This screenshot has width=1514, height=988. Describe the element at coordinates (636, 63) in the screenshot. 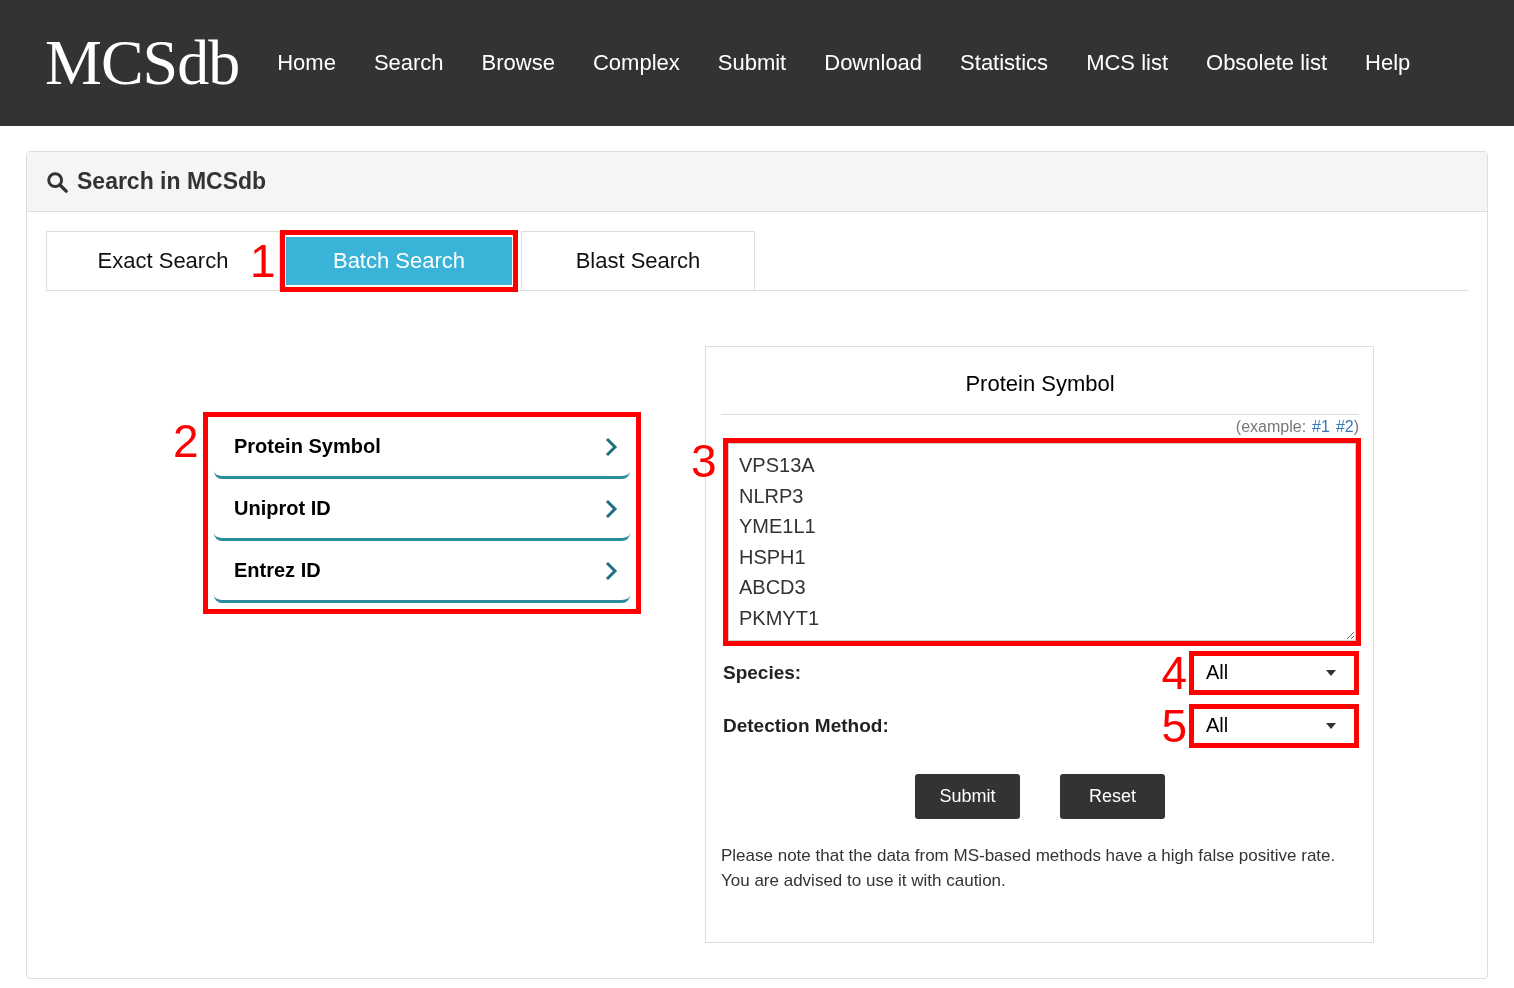

I see `nav-link: Complex` at that location.